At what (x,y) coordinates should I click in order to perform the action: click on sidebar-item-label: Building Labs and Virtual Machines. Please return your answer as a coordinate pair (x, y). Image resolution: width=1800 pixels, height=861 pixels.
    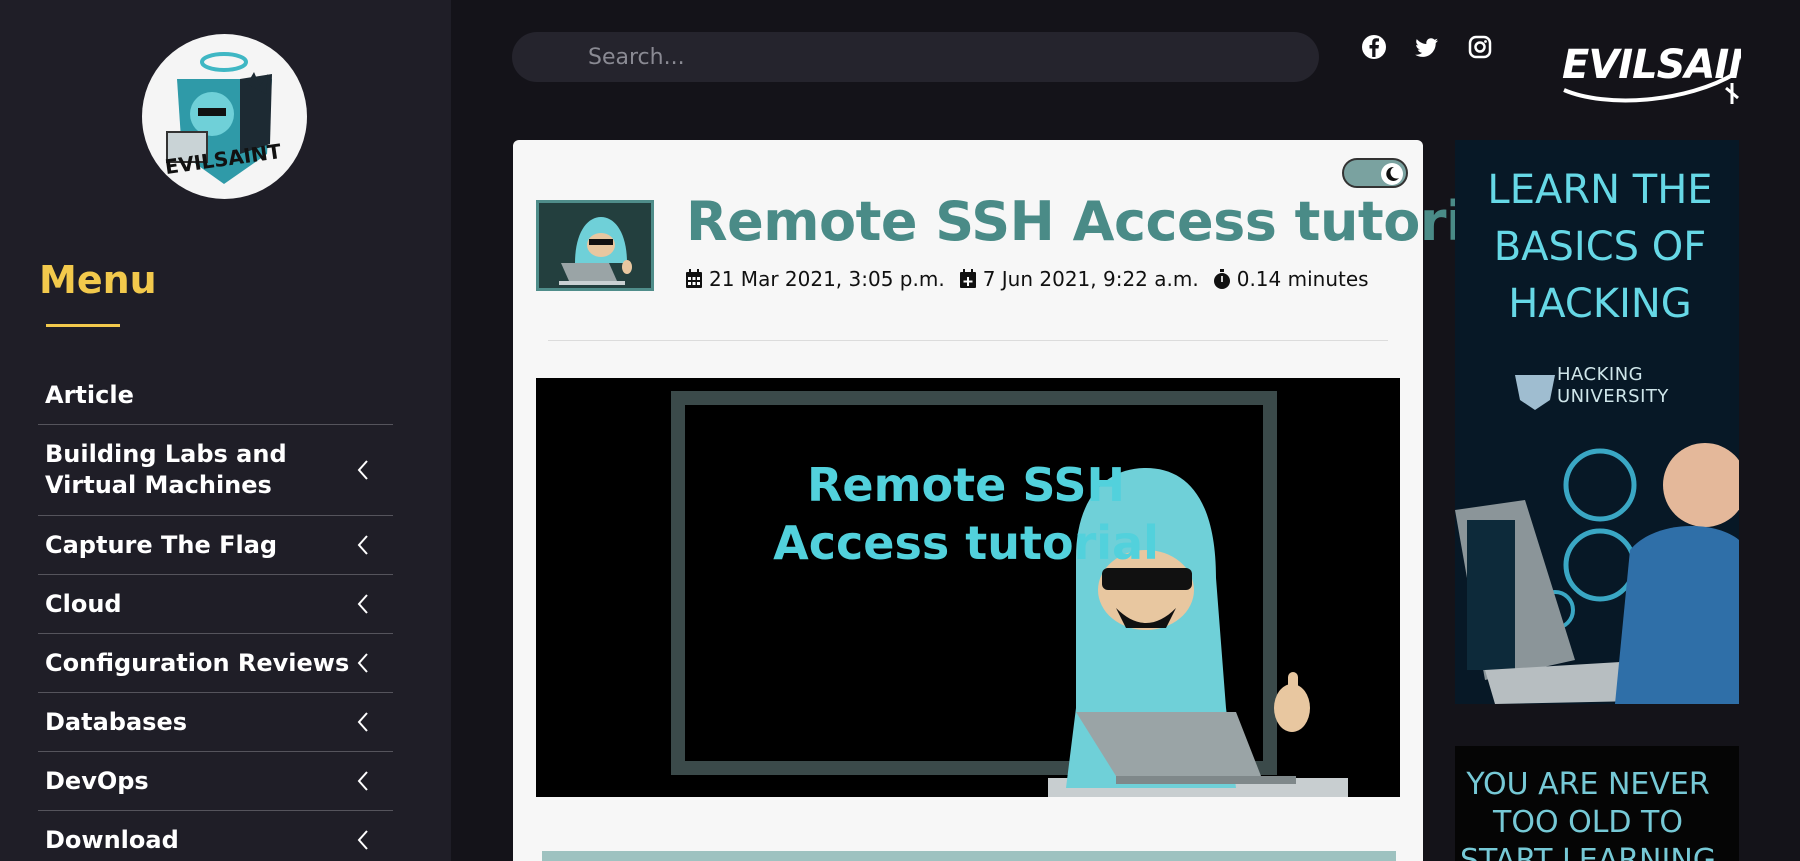
    Looking at the image, I should click on (166, 469).